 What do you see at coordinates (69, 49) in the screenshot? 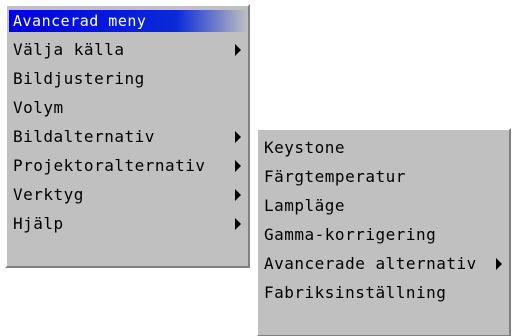
I see `menu-item-label: Välja källa` at bounding box center [69, 49].